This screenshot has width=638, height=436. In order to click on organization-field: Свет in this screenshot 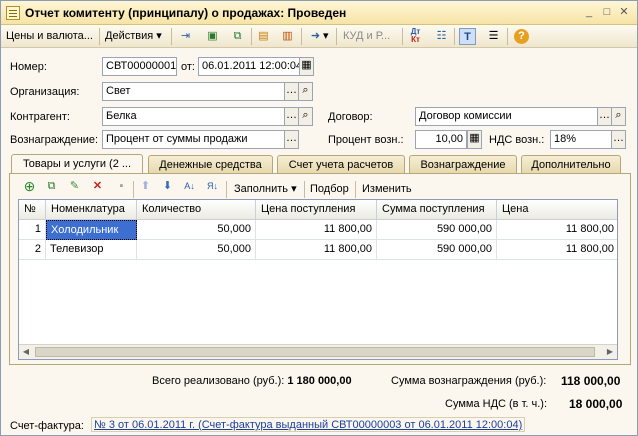, I will do `click(193, 91)`.